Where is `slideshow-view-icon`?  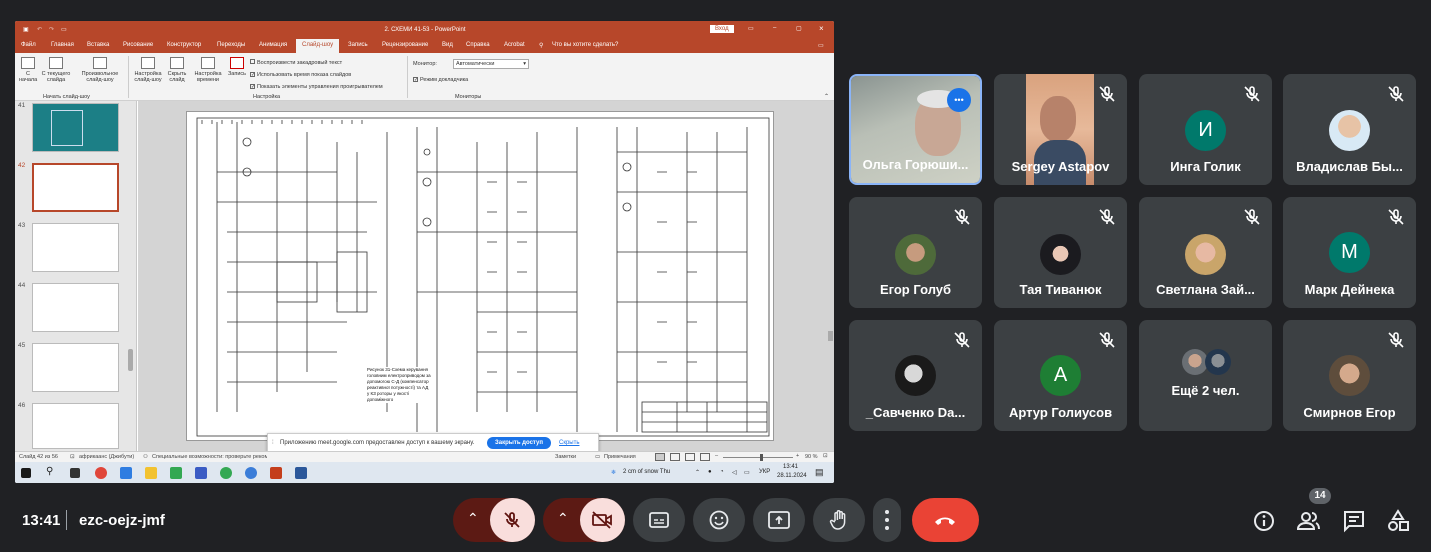 slideshow-view-icon is located at coordinates (705, 457).